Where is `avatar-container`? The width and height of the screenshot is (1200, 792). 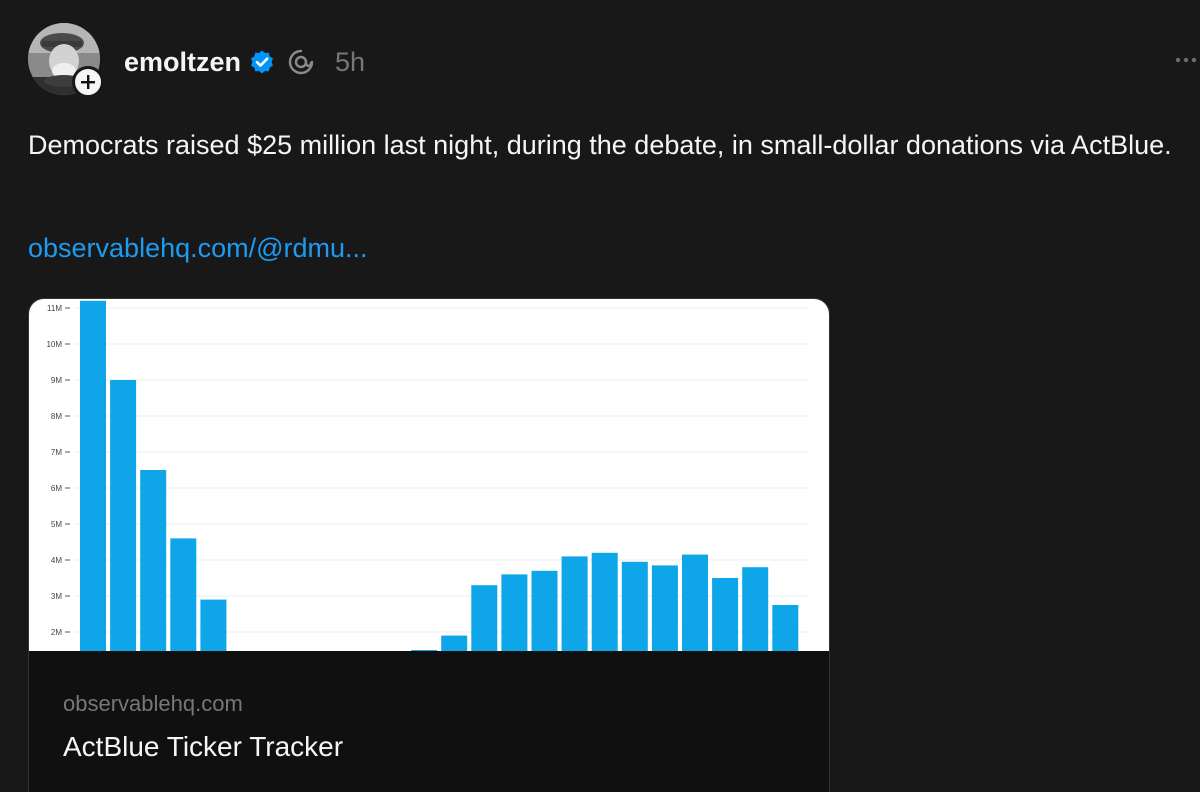
avatar-container is located at coordinates (66, 60).